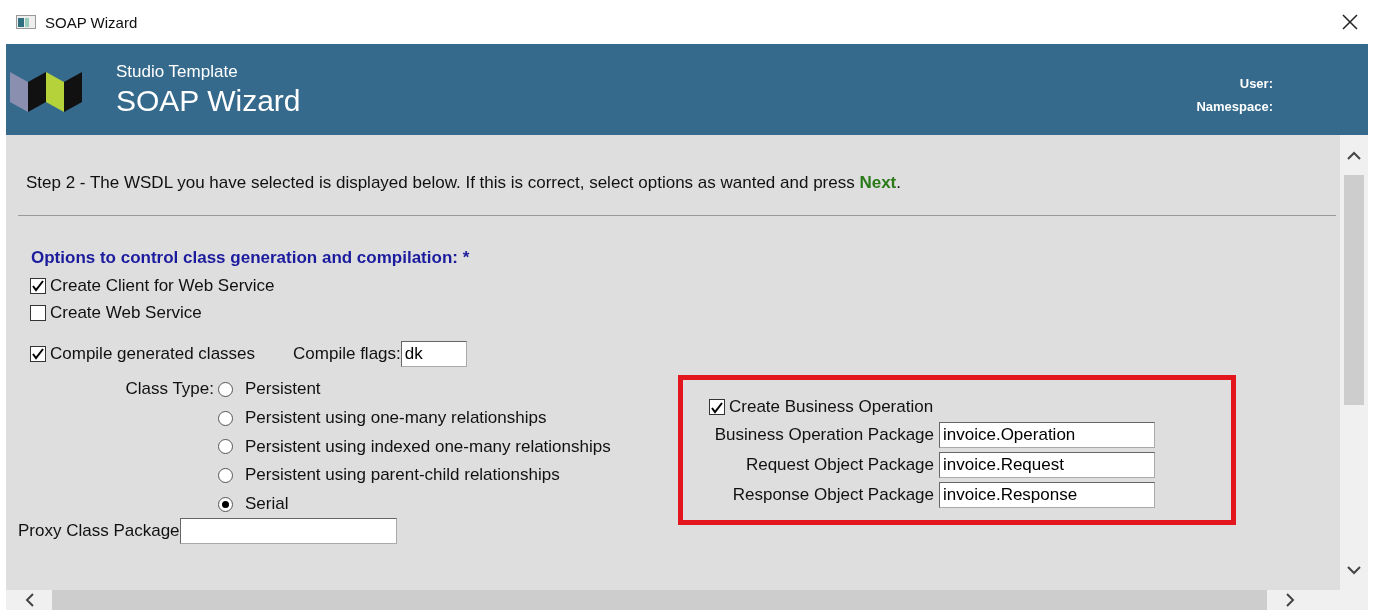  Describe the element at coordinates (177, 71) in the screenshot. I see `header-subtitle: Studio Template` at that location.